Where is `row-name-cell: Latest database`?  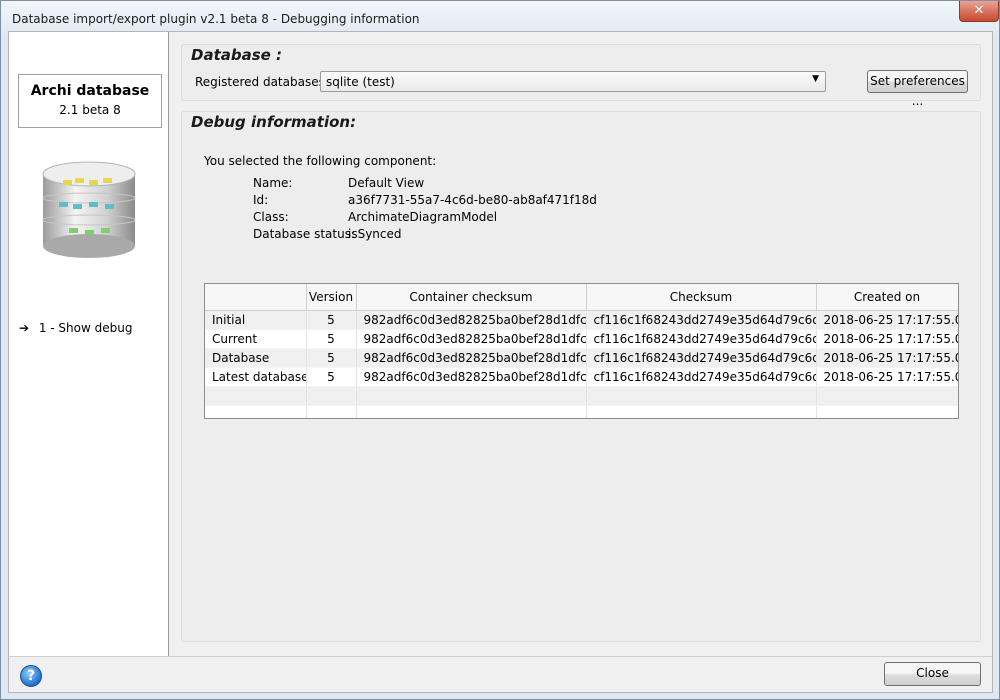
row-name-cell: Latest database is located at coordinates (256, 377).